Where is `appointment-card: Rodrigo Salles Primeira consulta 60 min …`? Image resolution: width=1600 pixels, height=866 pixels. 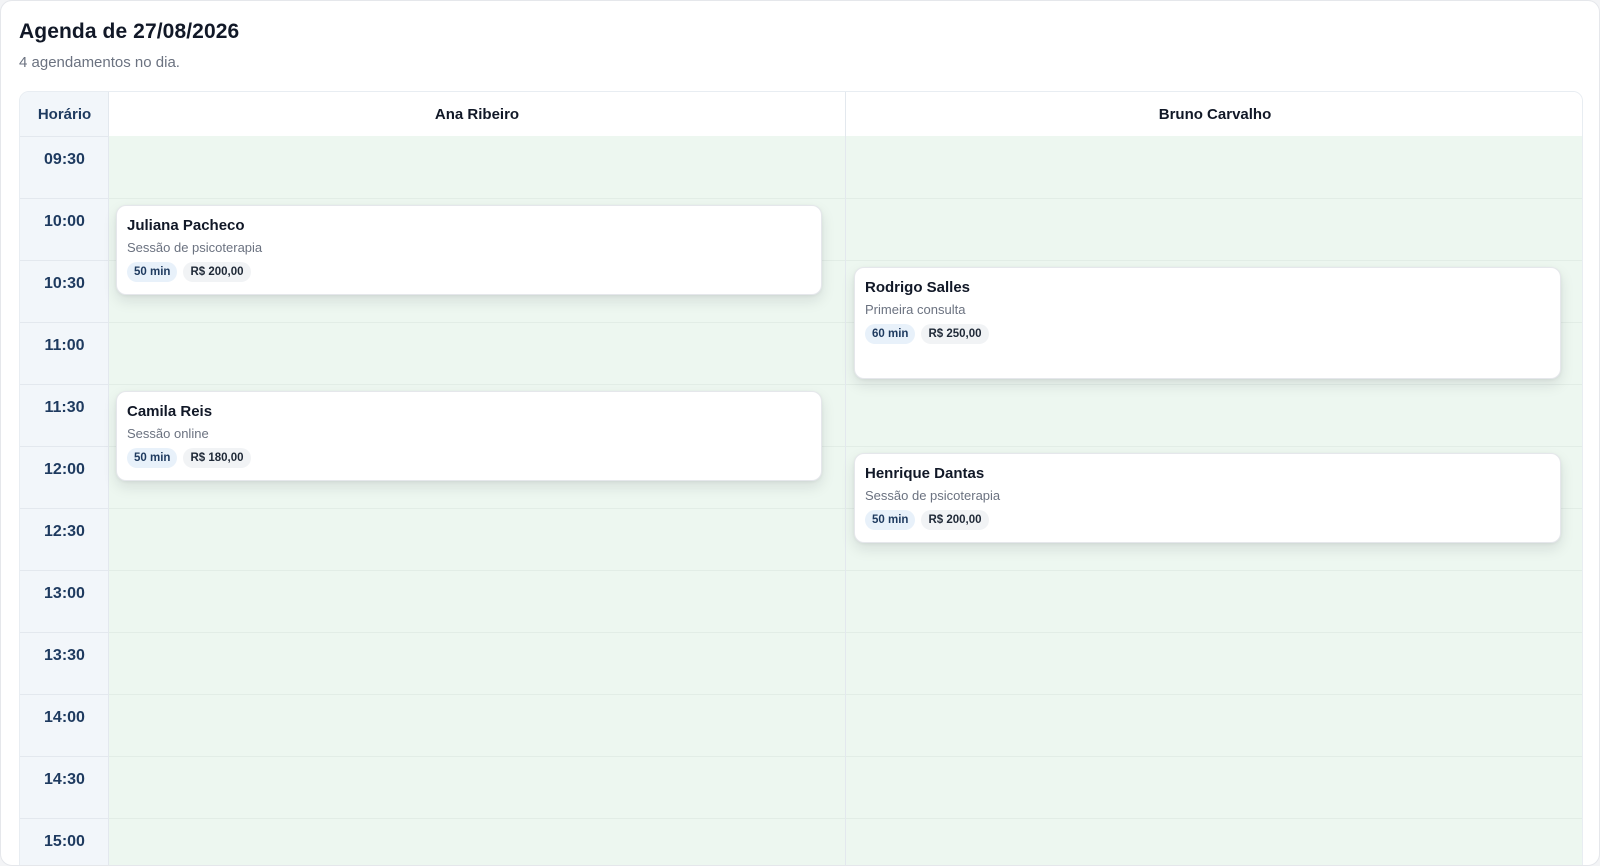 appointment-card: Rodrigo Salles Primeira consulta 60 min … is located at coordinates (1207, 323).